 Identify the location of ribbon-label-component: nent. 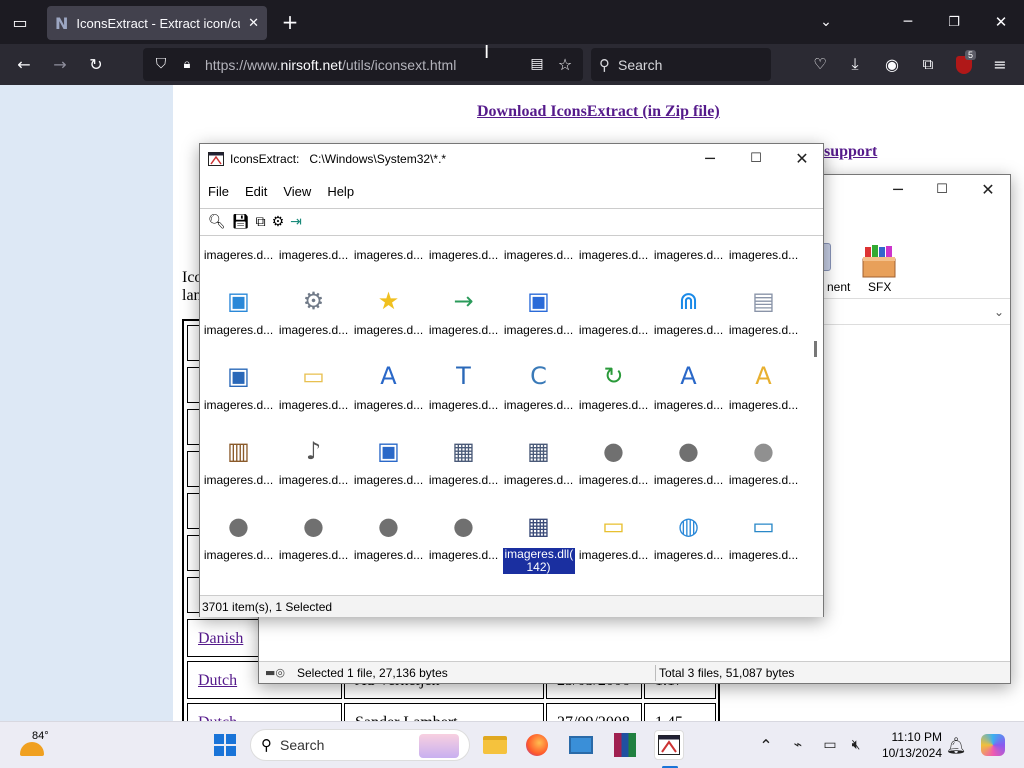
(838, 287).